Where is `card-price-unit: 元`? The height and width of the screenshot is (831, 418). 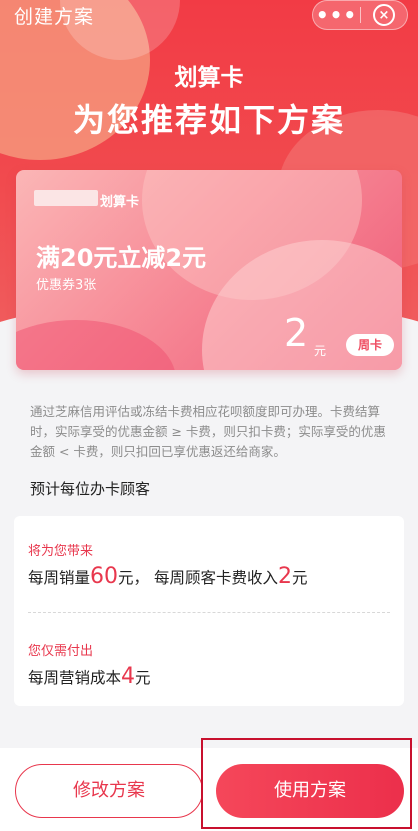 card-price-unit: 元 is located at coordinates (320, 351).